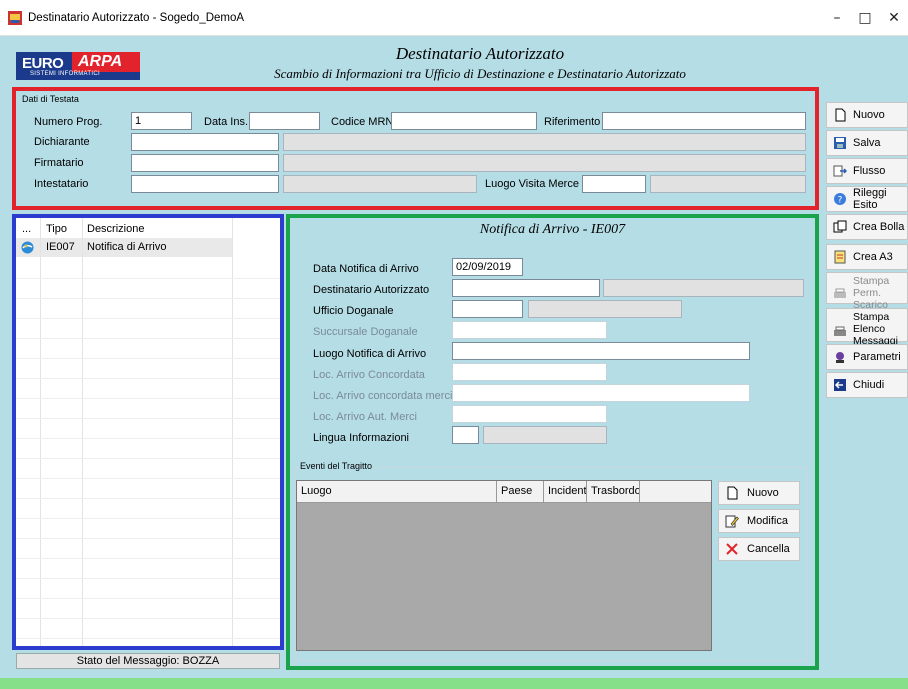 The image size is (908, 689). I want to click on col-luogo: Luogo, so click(397, 491).